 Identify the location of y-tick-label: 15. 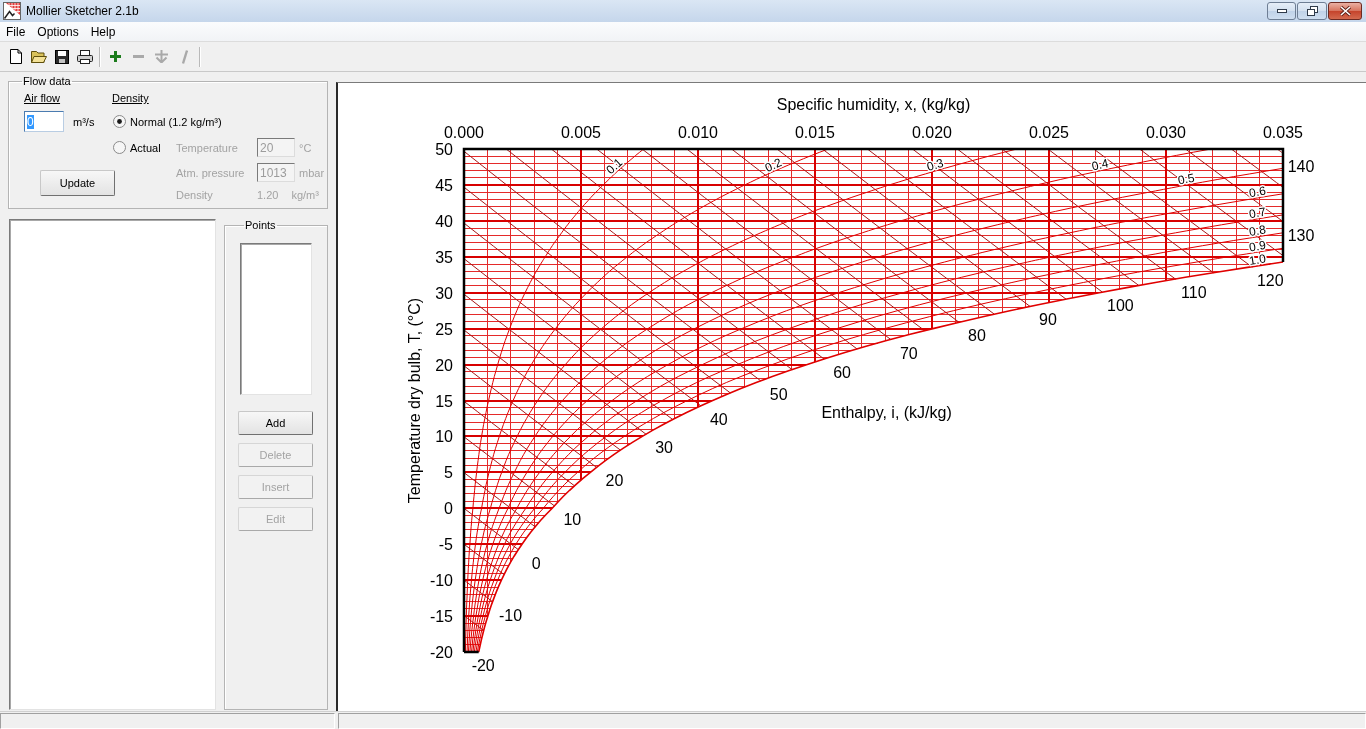
(444, 401).